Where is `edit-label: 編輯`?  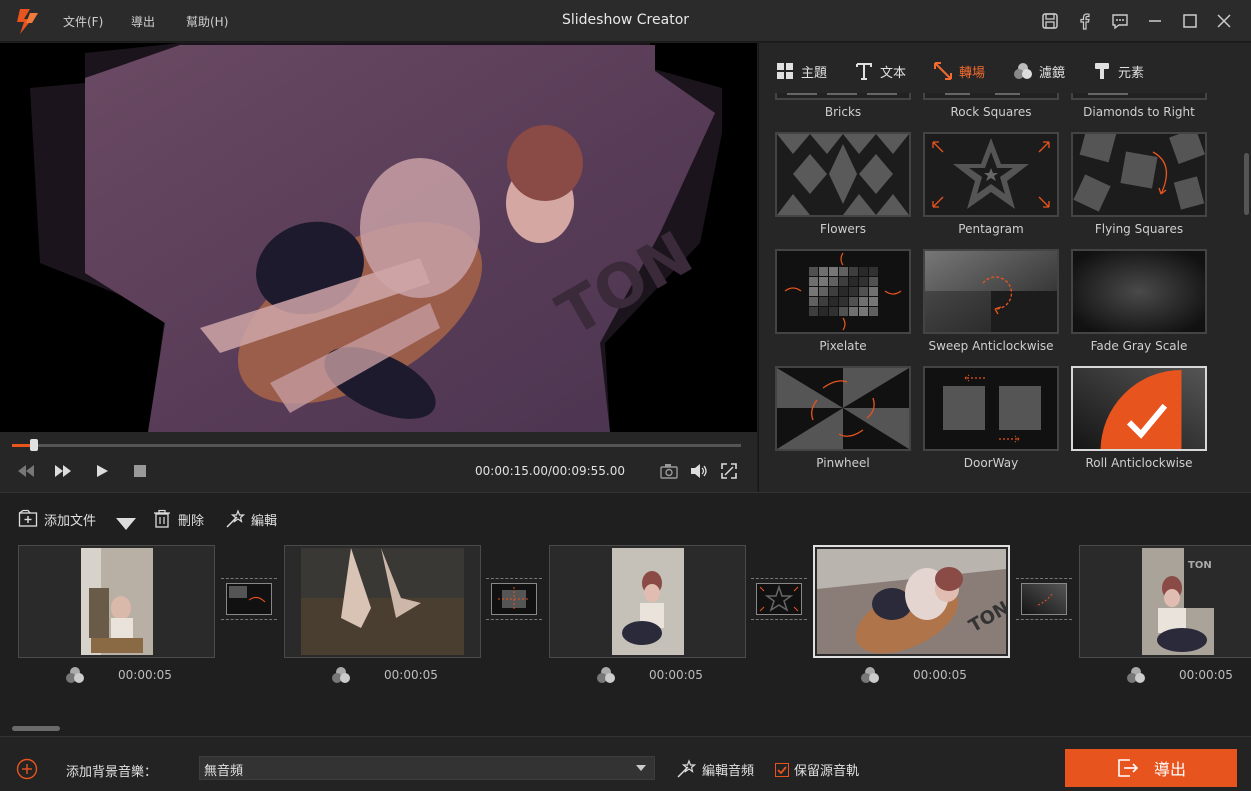
edit-label: 編輯 is located at coordinates (264, 521).